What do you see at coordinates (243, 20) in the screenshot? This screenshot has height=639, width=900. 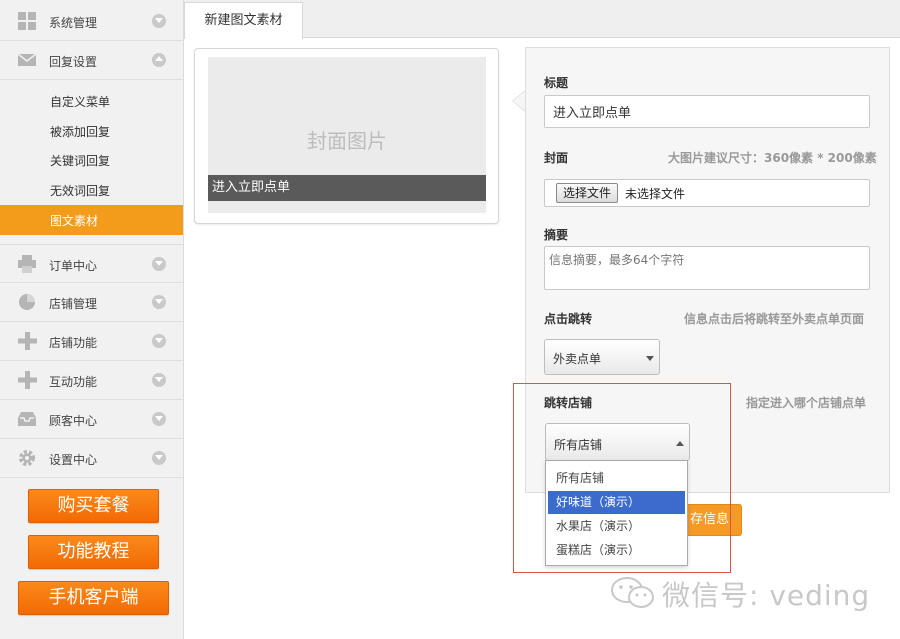 I see `tab-new-news-material: 新建图文素材` at bounding box center [243, 20].